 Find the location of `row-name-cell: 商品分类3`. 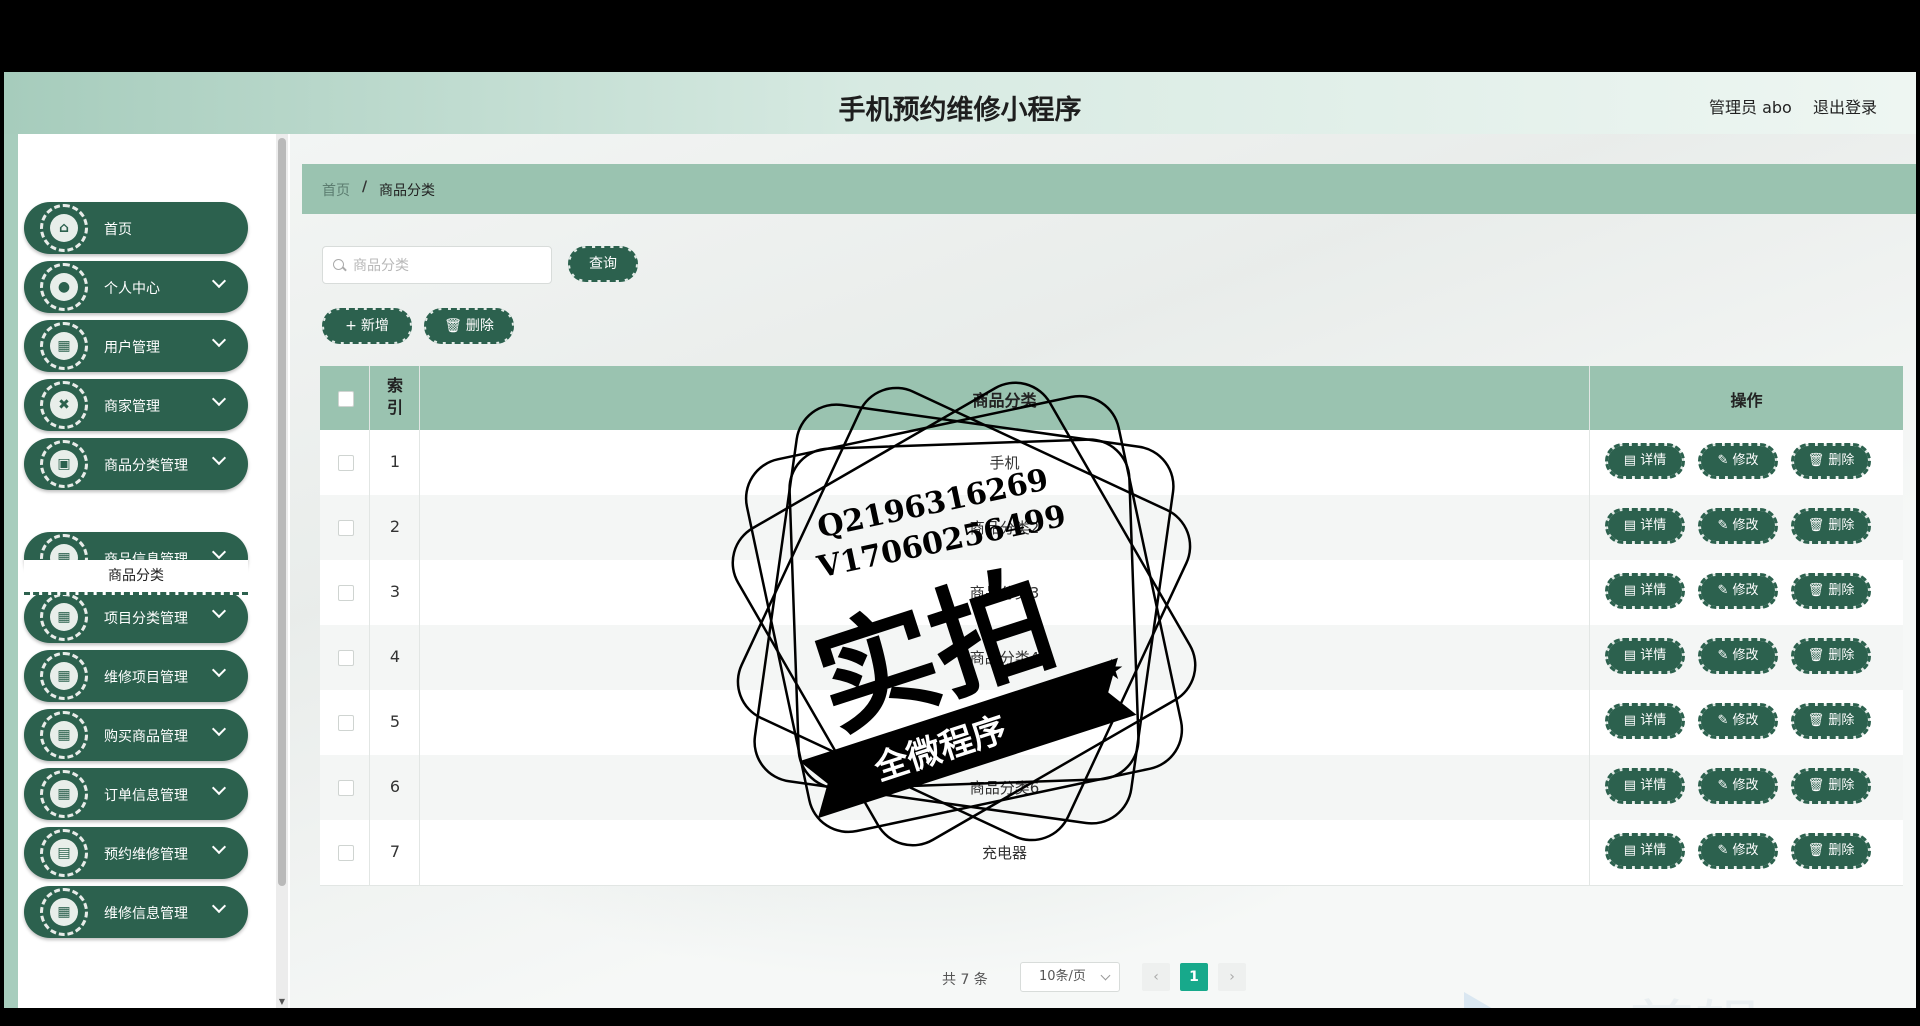

row-name-cell: 商品分类3 is located at coordinates (1005, 592).